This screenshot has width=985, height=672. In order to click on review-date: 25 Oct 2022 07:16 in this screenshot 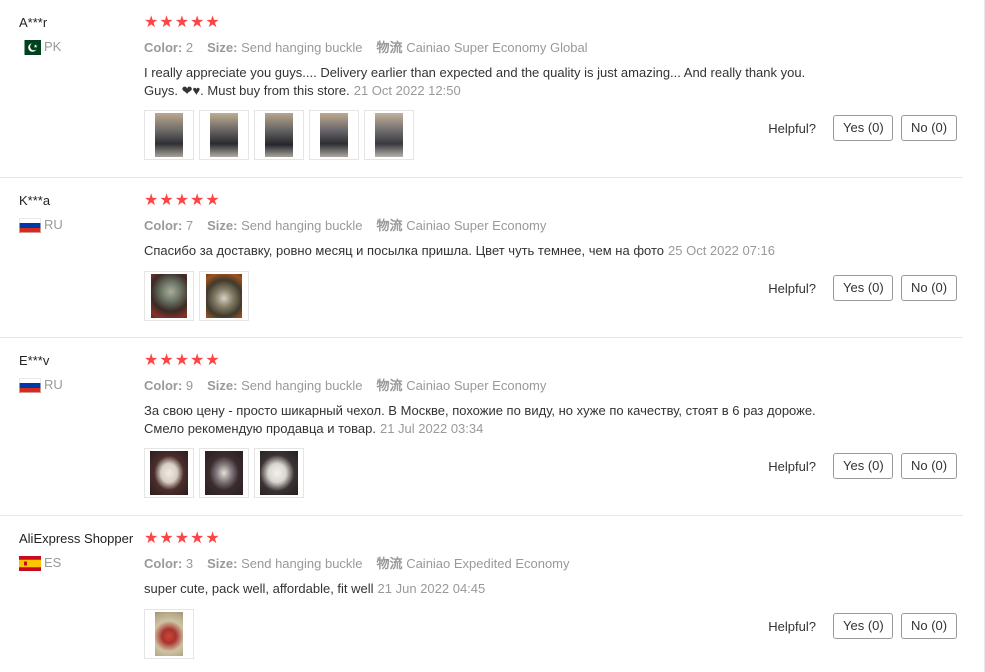, I will do `click(721, 250)`.